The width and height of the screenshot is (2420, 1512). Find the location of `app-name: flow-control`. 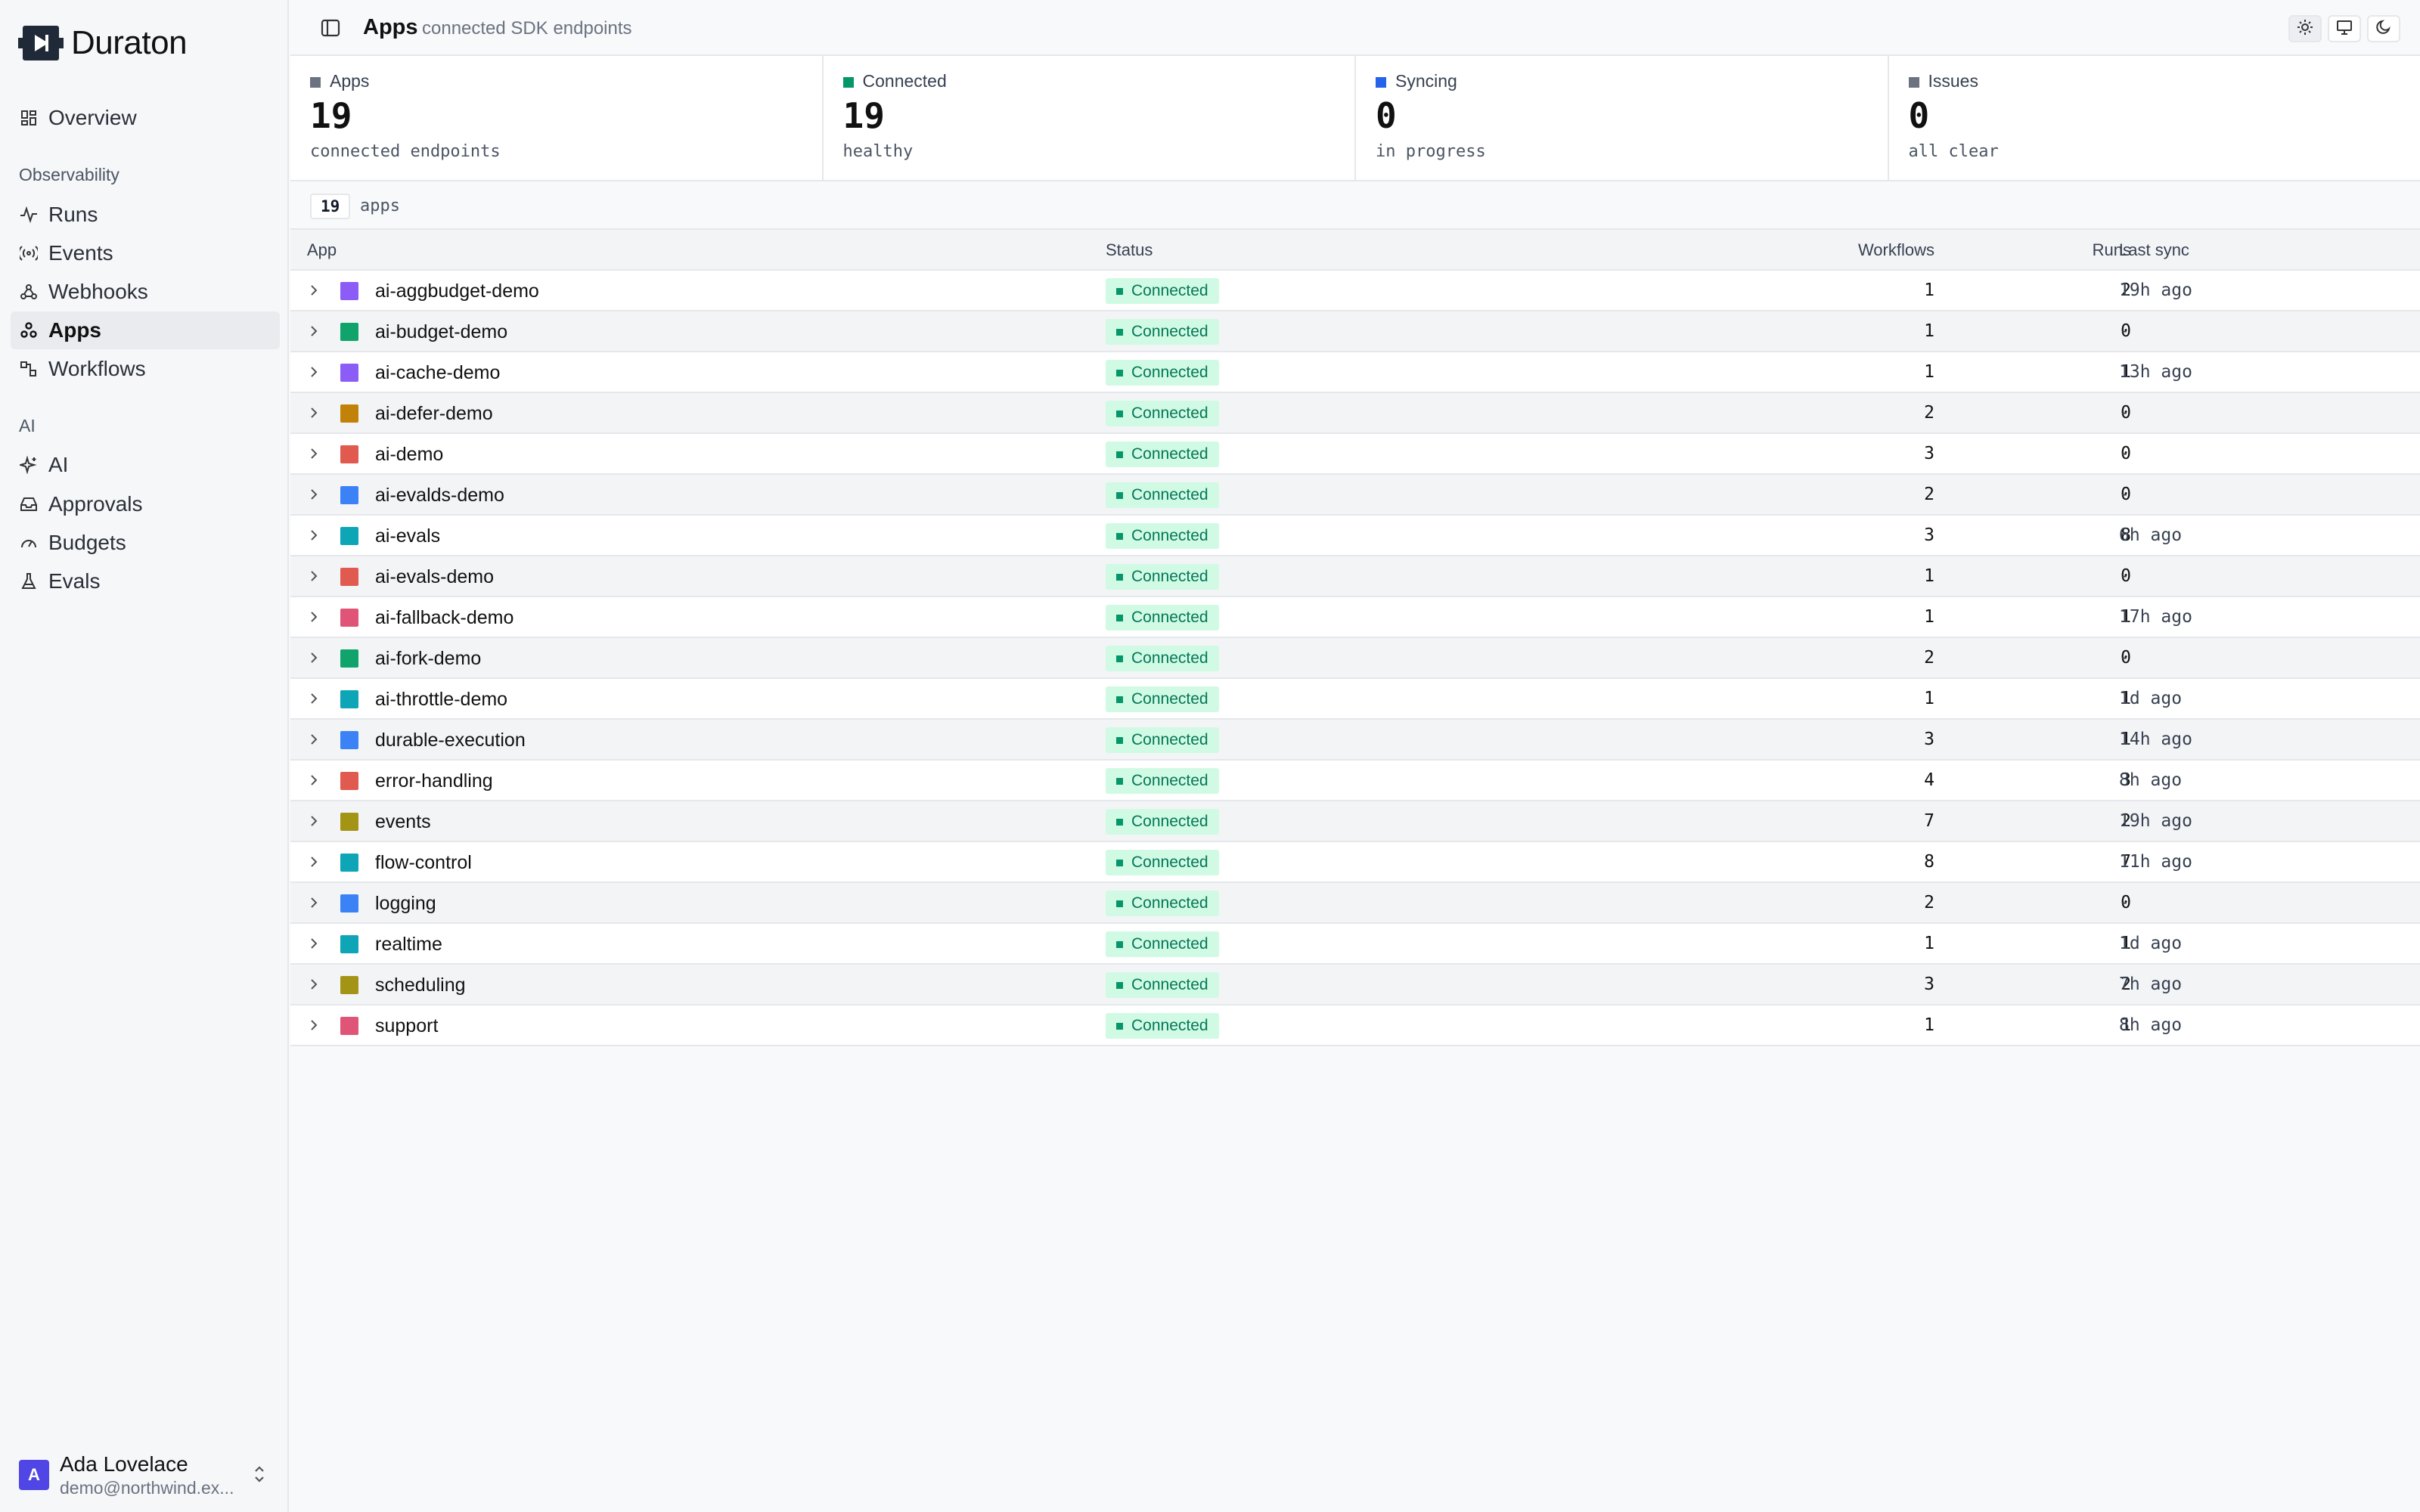

app-name: flow-control is located at coordinates (423, 863).